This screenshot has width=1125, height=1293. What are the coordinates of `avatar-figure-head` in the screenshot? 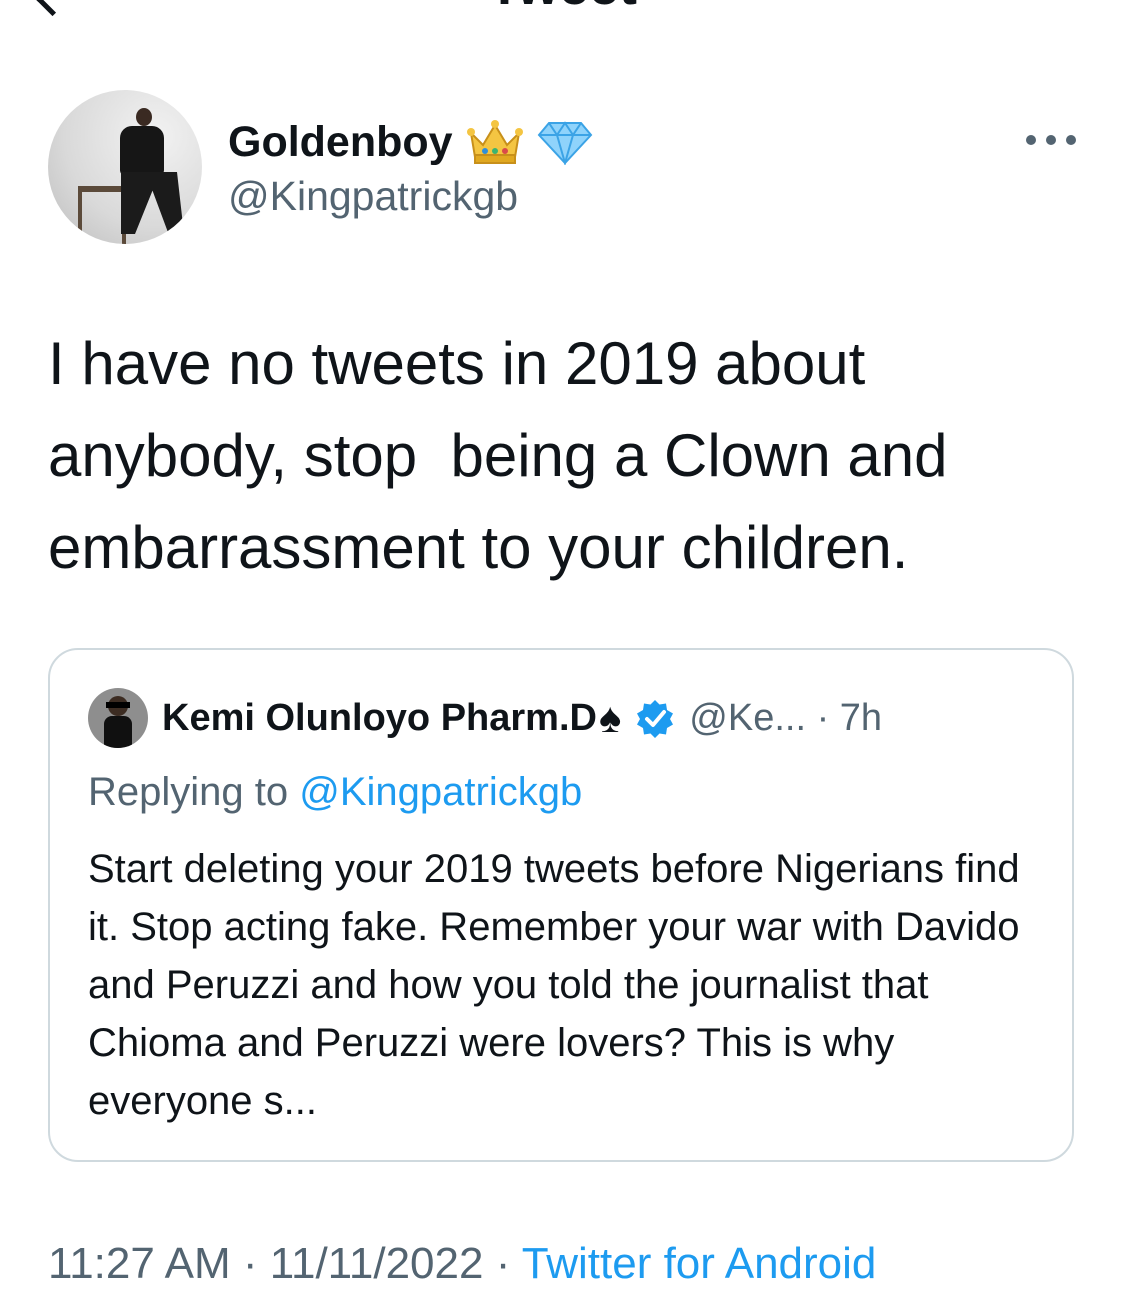 It's located at (144, 117).